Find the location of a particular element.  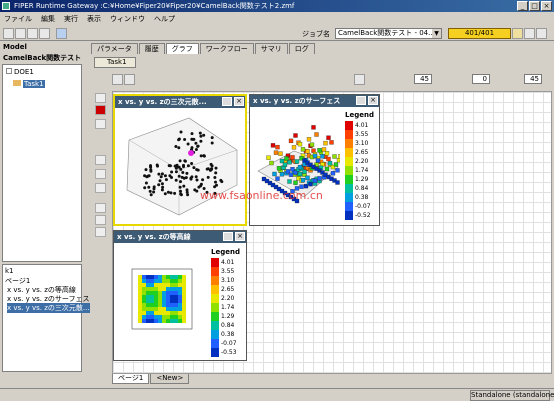

pause-icon is located at coordinates (541, 33).